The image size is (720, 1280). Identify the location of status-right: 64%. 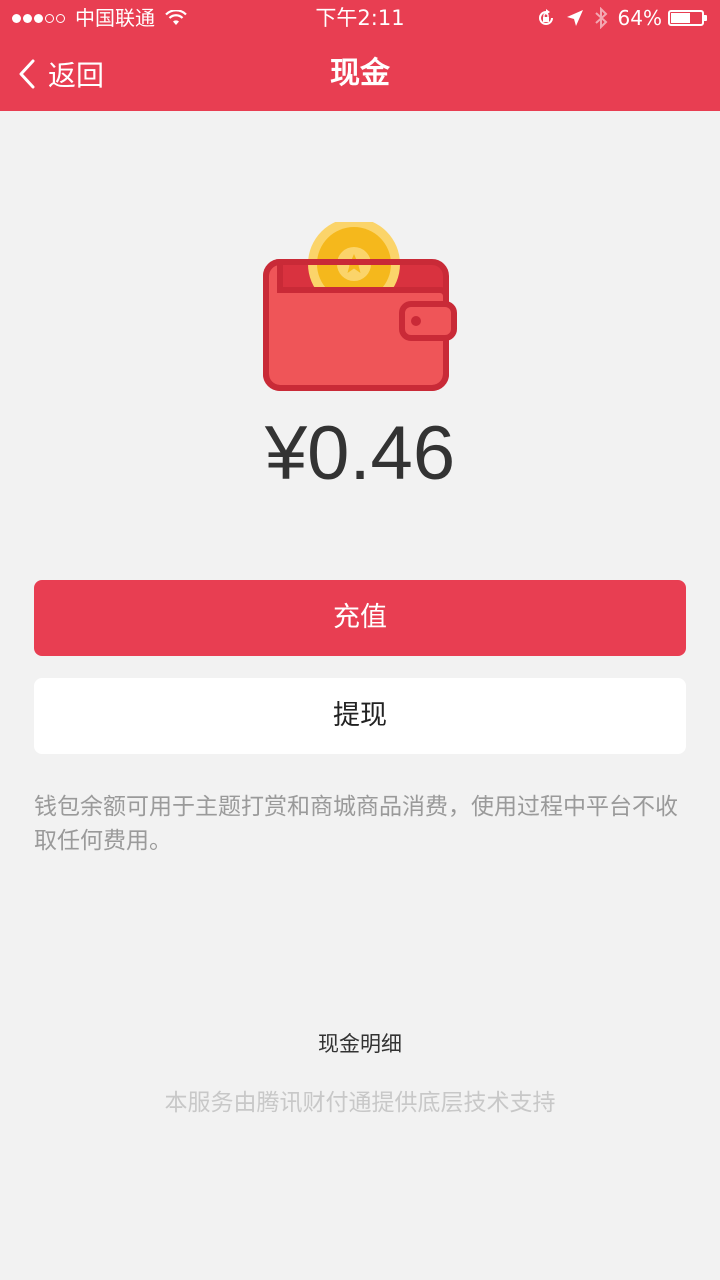
(616, 18).